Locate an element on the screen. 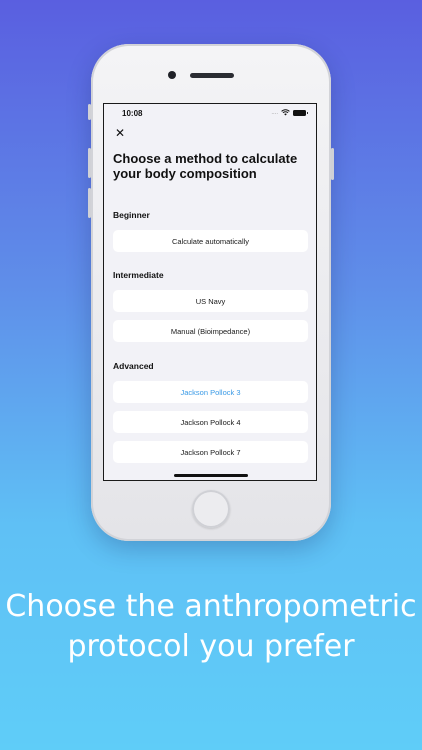 This screenshot has width=422, height=750. volume-down-button is located at coordinates (89, 203).